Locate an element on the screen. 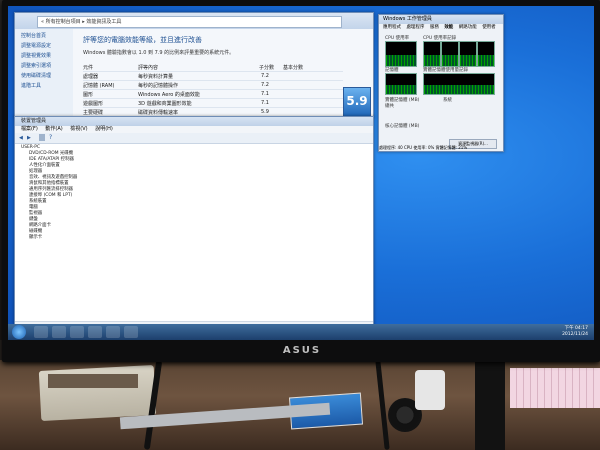  perf-title: 評等您的電腦效能等級，並且進行改善 is located at coordinates (142, 40).